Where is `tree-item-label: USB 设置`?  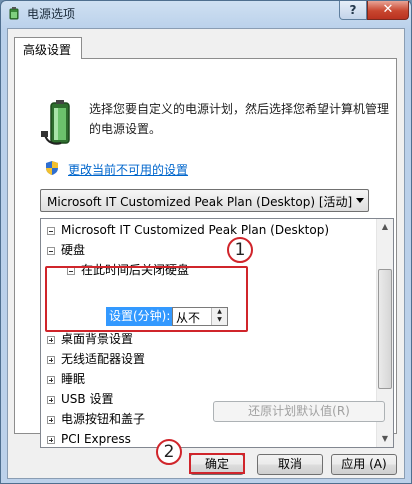 tree-item-label: USB 设置 is located at coordinates (87, 399).